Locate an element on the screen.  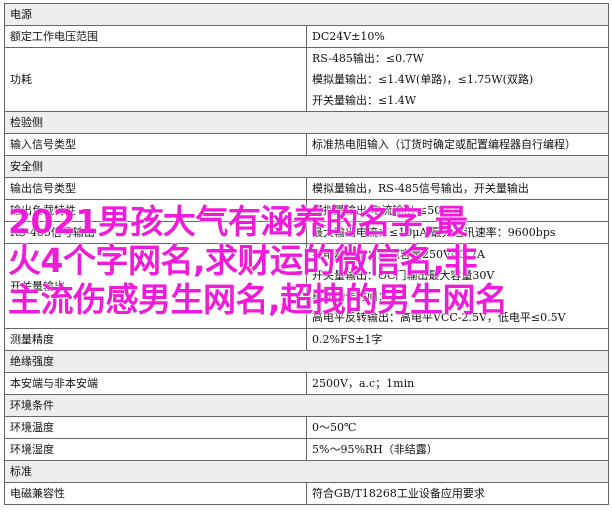
row-label: 环境温度 is located at coordinates (155, 427).